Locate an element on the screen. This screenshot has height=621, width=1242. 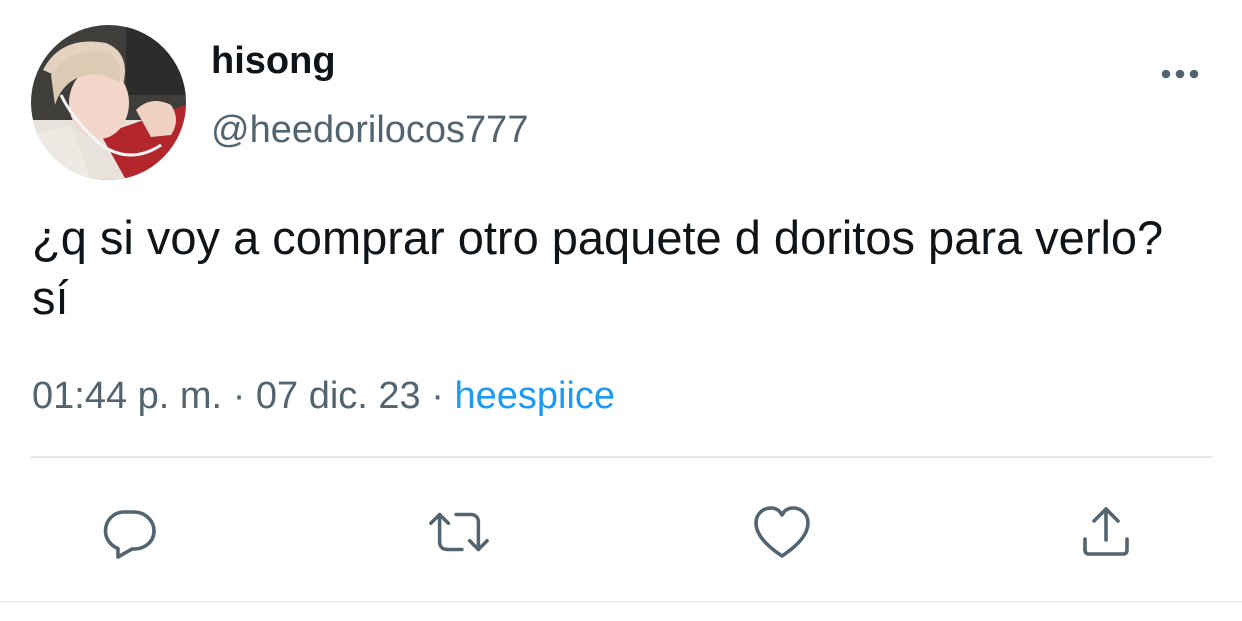
more-dots-icon is located at coordinates (1180, 74).